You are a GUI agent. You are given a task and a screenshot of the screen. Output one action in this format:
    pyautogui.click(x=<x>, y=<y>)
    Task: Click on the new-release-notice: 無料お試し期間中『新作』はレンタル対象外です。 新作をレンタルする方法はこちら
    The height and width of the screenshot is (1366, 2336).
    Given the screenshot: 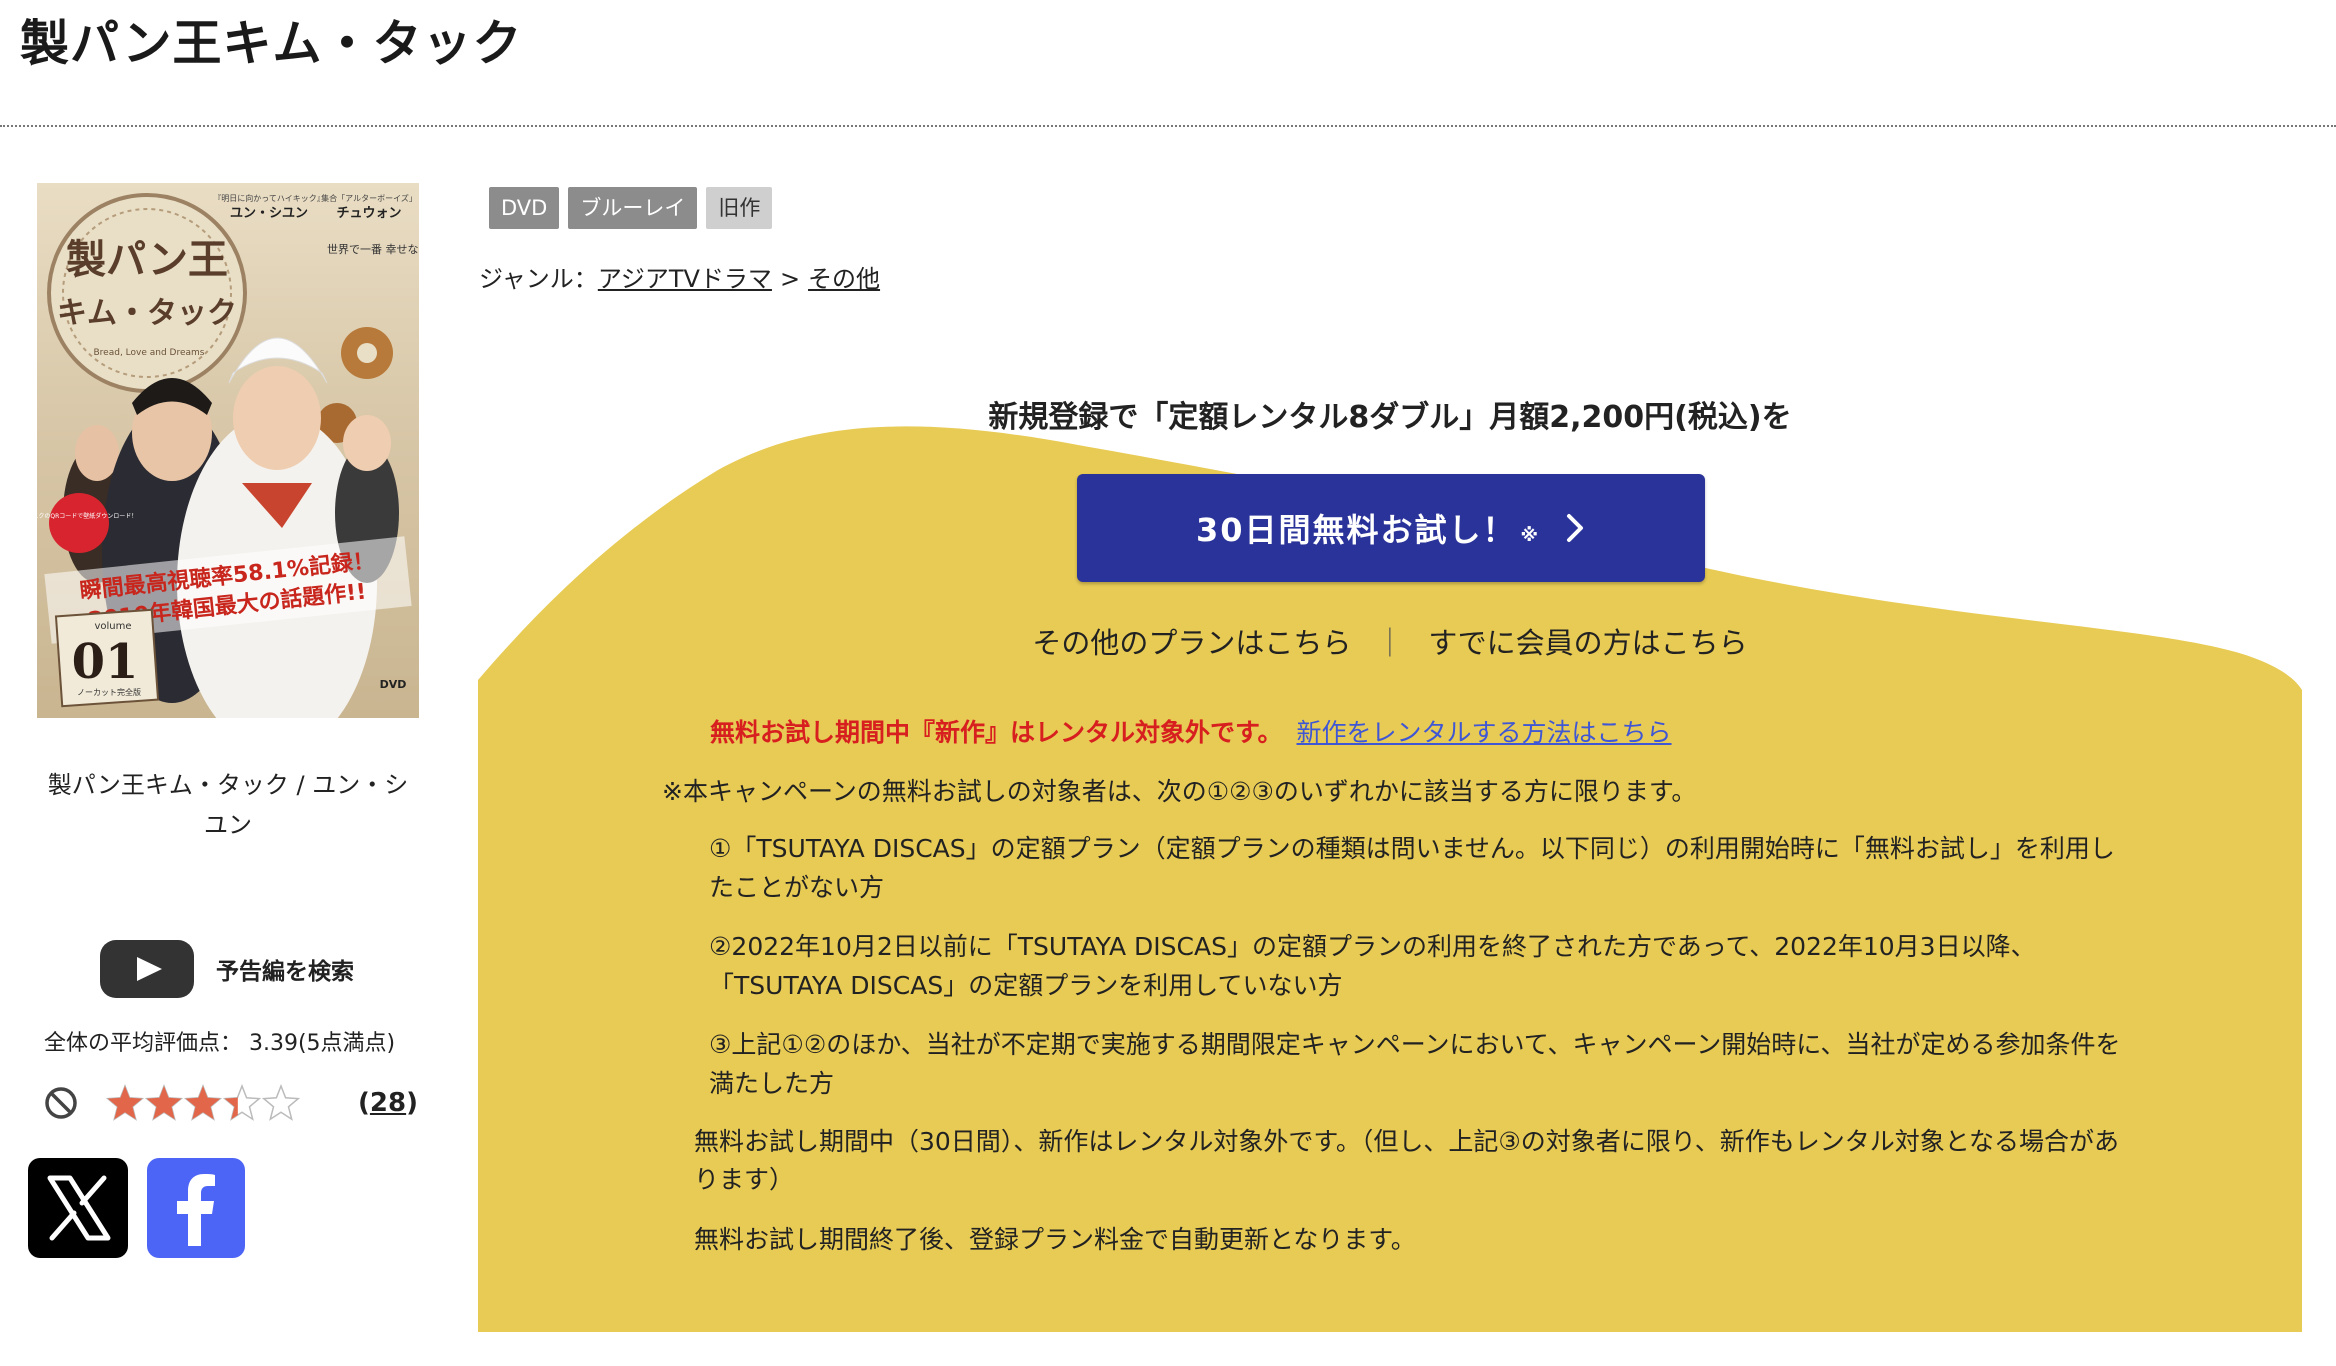 What is the action you would take?
    pyautogui.click(x=1191, y=731)
    